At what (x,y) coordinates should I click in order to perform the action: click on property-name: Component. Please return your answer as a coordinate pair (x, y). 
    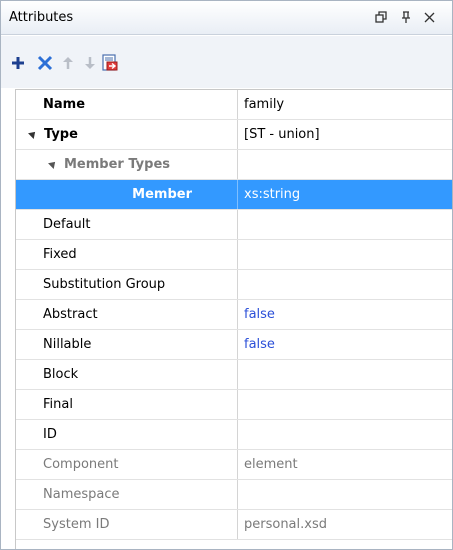
    Looking at the image, I should click on (127, 464).